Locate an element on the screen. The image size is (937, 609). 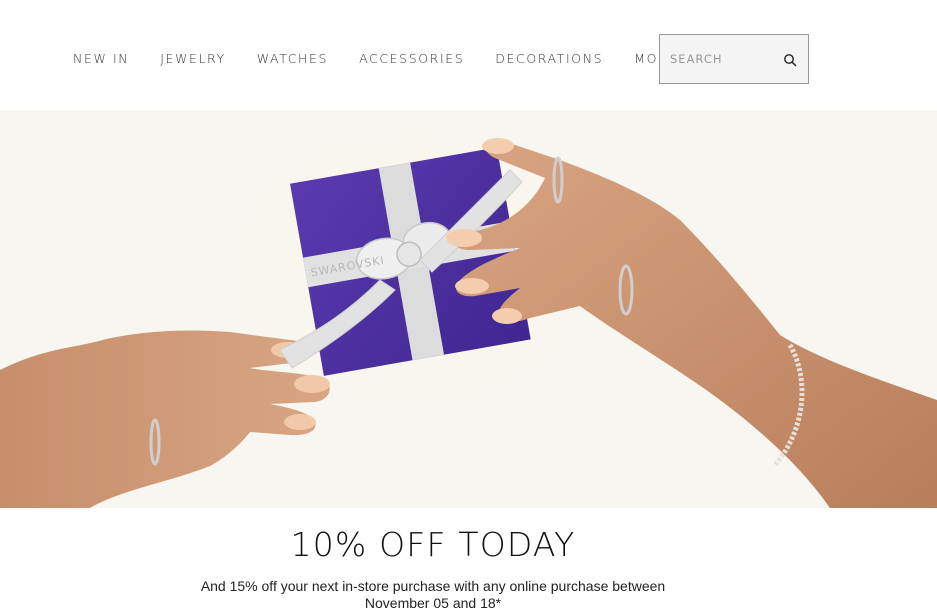
search-input is located at coordinates (725, 59).